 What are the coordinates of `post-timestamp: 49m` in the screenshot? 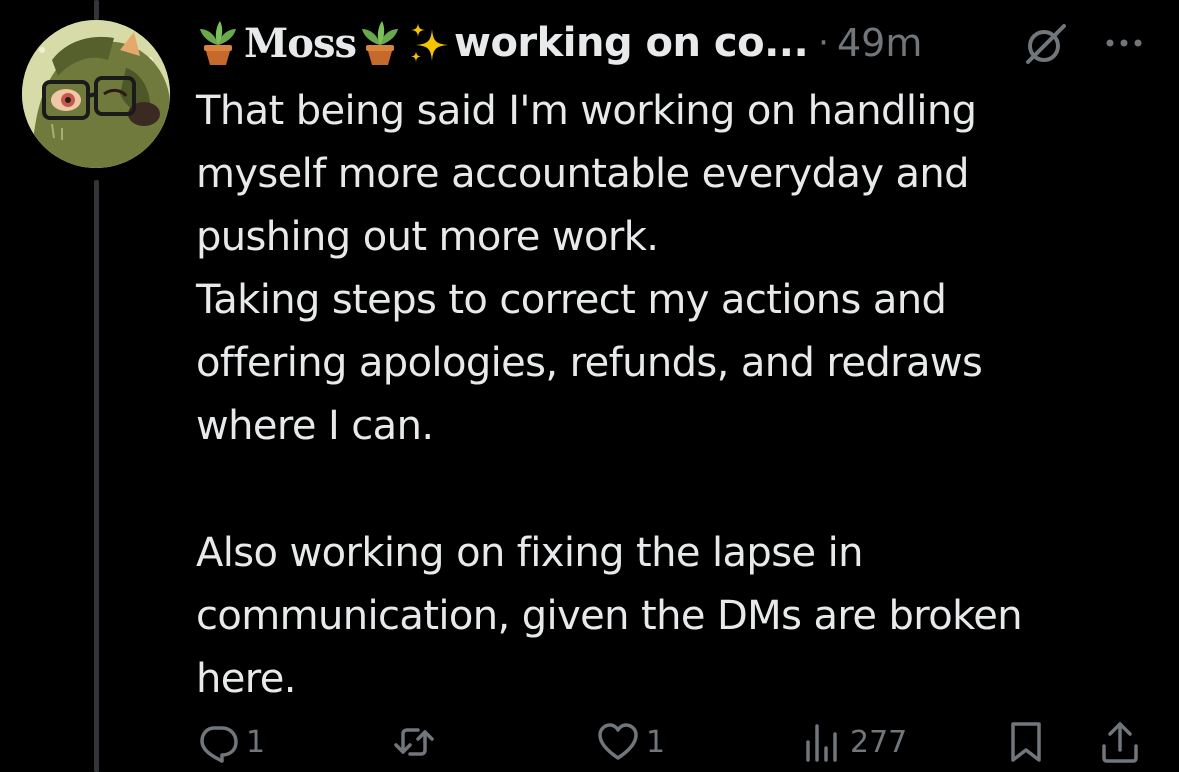 It's located at (879, 43).